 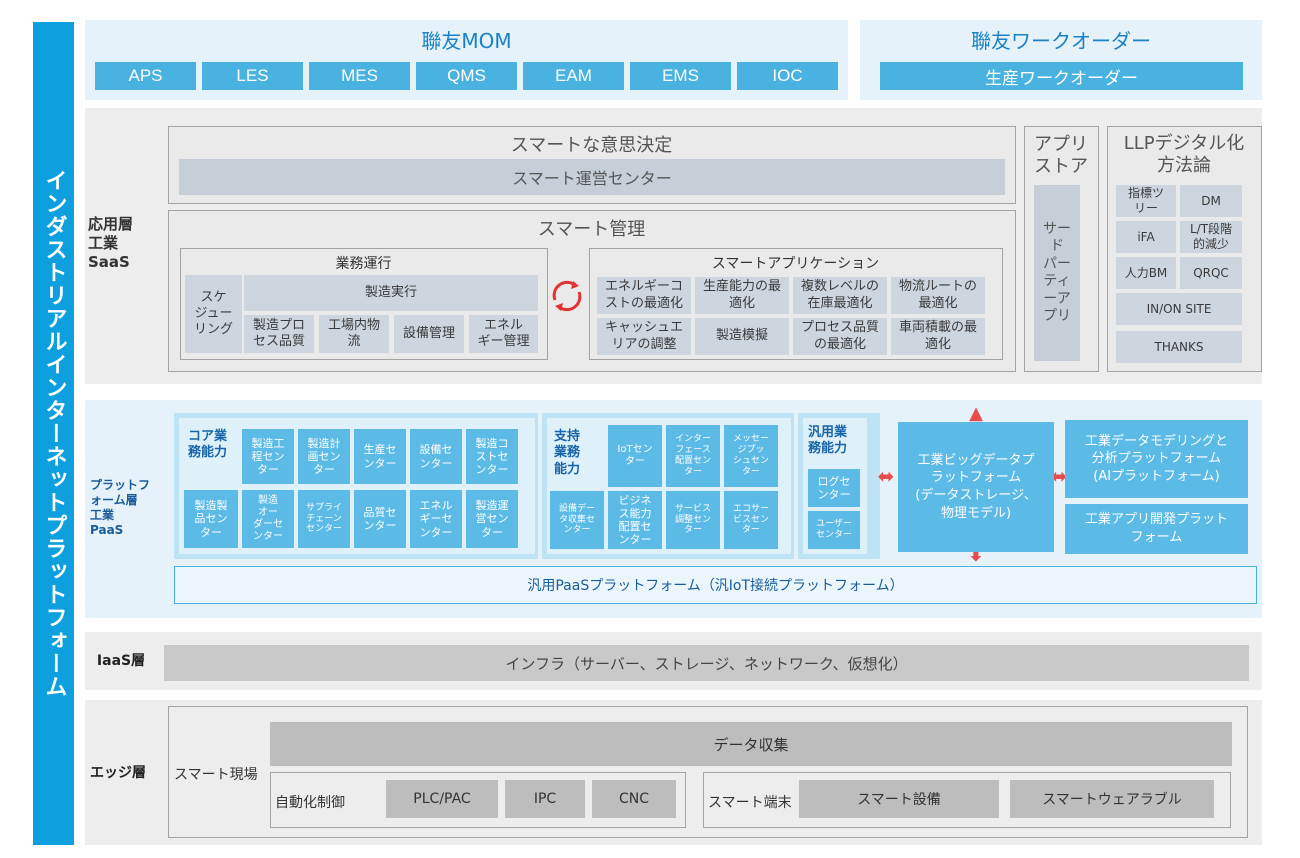 I want to click on third-party-apps: サー ド パー ティ ーア プリ, so click(x=1057, y=273).